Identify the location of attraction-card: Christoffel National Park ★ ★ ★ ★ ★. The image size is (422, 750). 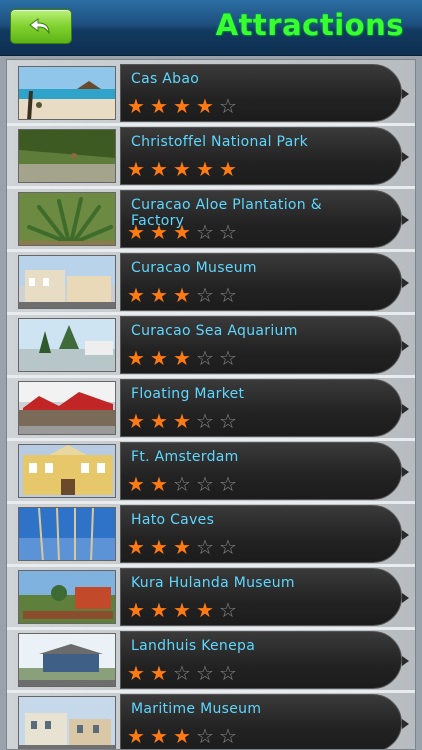
(264, 156).